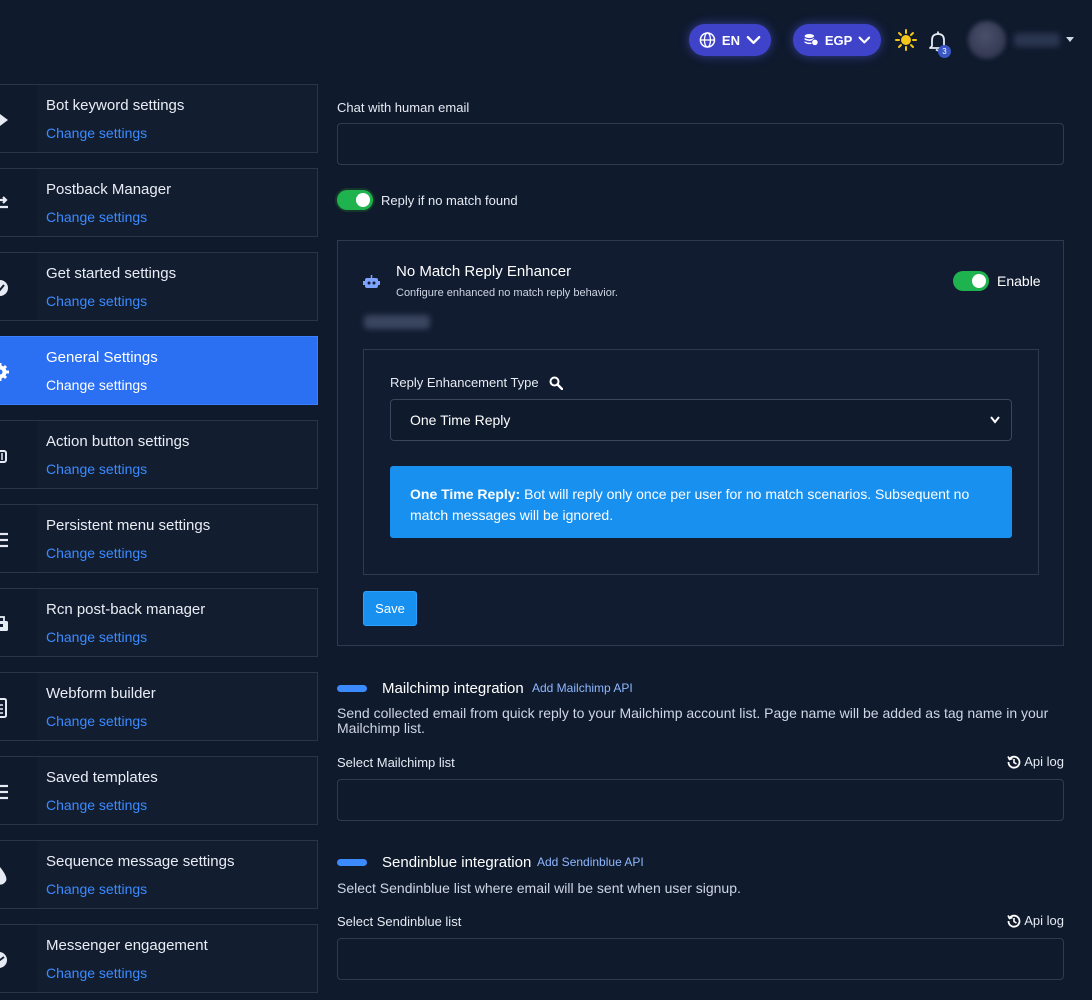  Describe the element at coordinates (4, 623) in the screenshot. I see `briefcase-icon` at that location.